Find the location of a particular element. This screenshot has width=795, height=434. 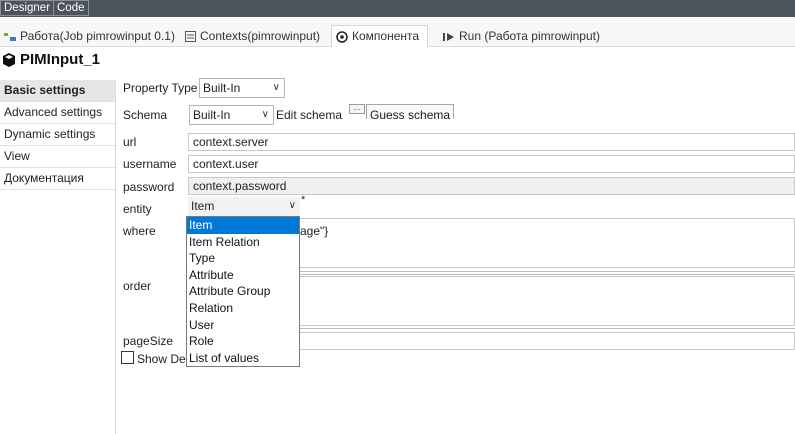

show-debug-label: Show Deb is located at coordinates (165, 359).